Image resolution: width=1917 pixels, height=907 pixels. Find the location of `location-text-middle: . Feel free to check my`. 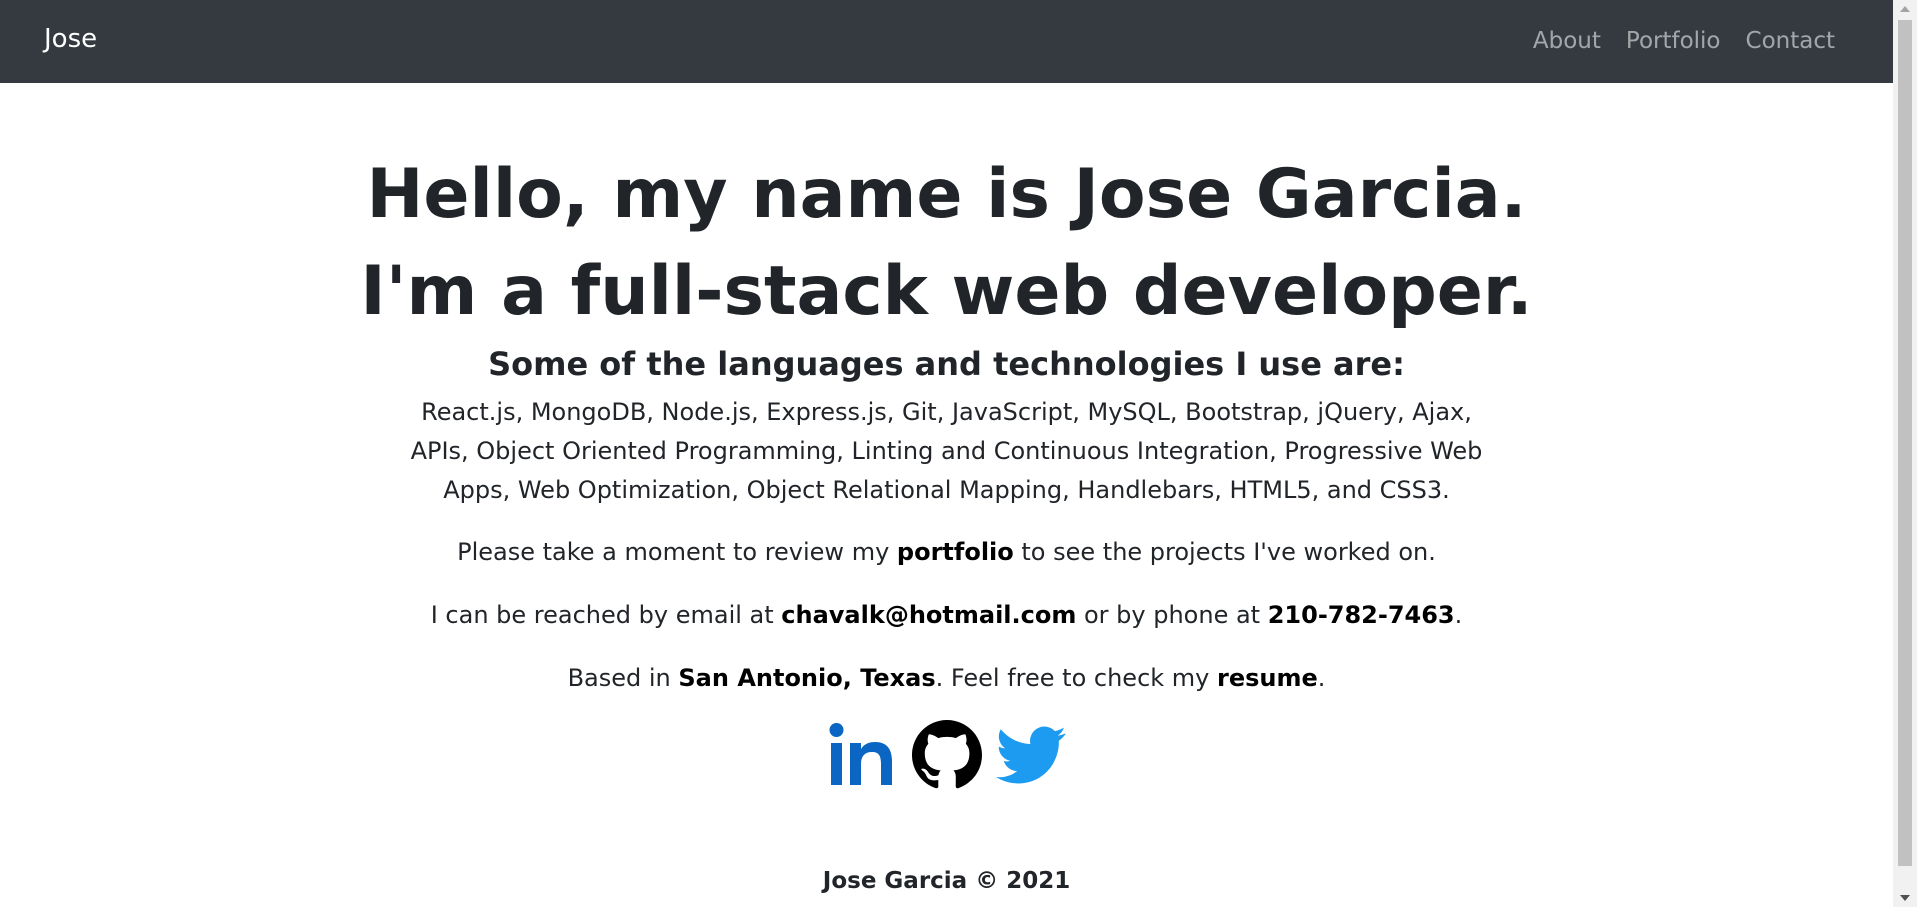

location-text-middle: . Feel free to check my is located at coordinates (1076, 678).